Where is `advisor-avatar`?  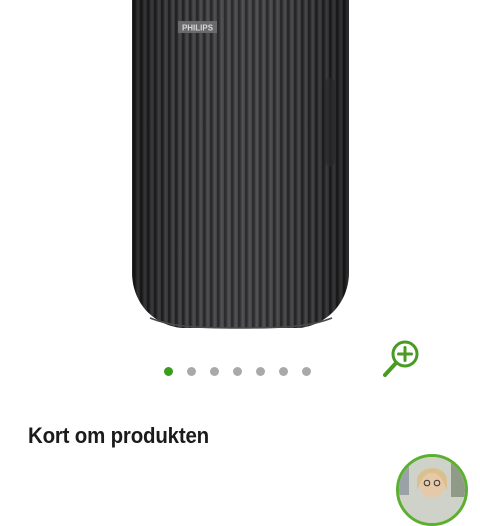 advisor-avatar is located at coordinates (432, 490).